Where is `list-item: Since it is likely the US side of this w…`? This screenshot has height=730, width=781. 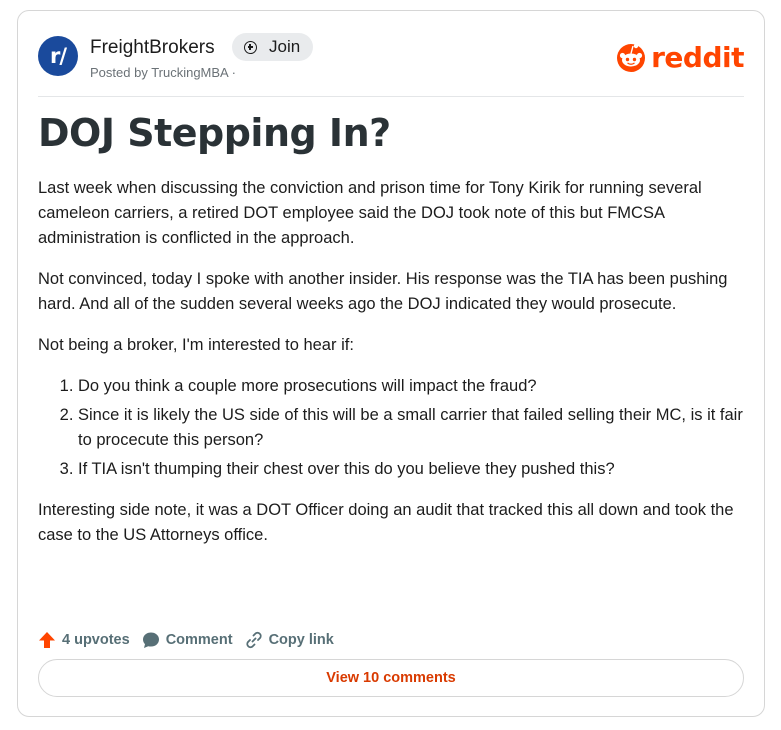
list-item: Since it is likely the US side of this w… is located at coordinates (413, 428).